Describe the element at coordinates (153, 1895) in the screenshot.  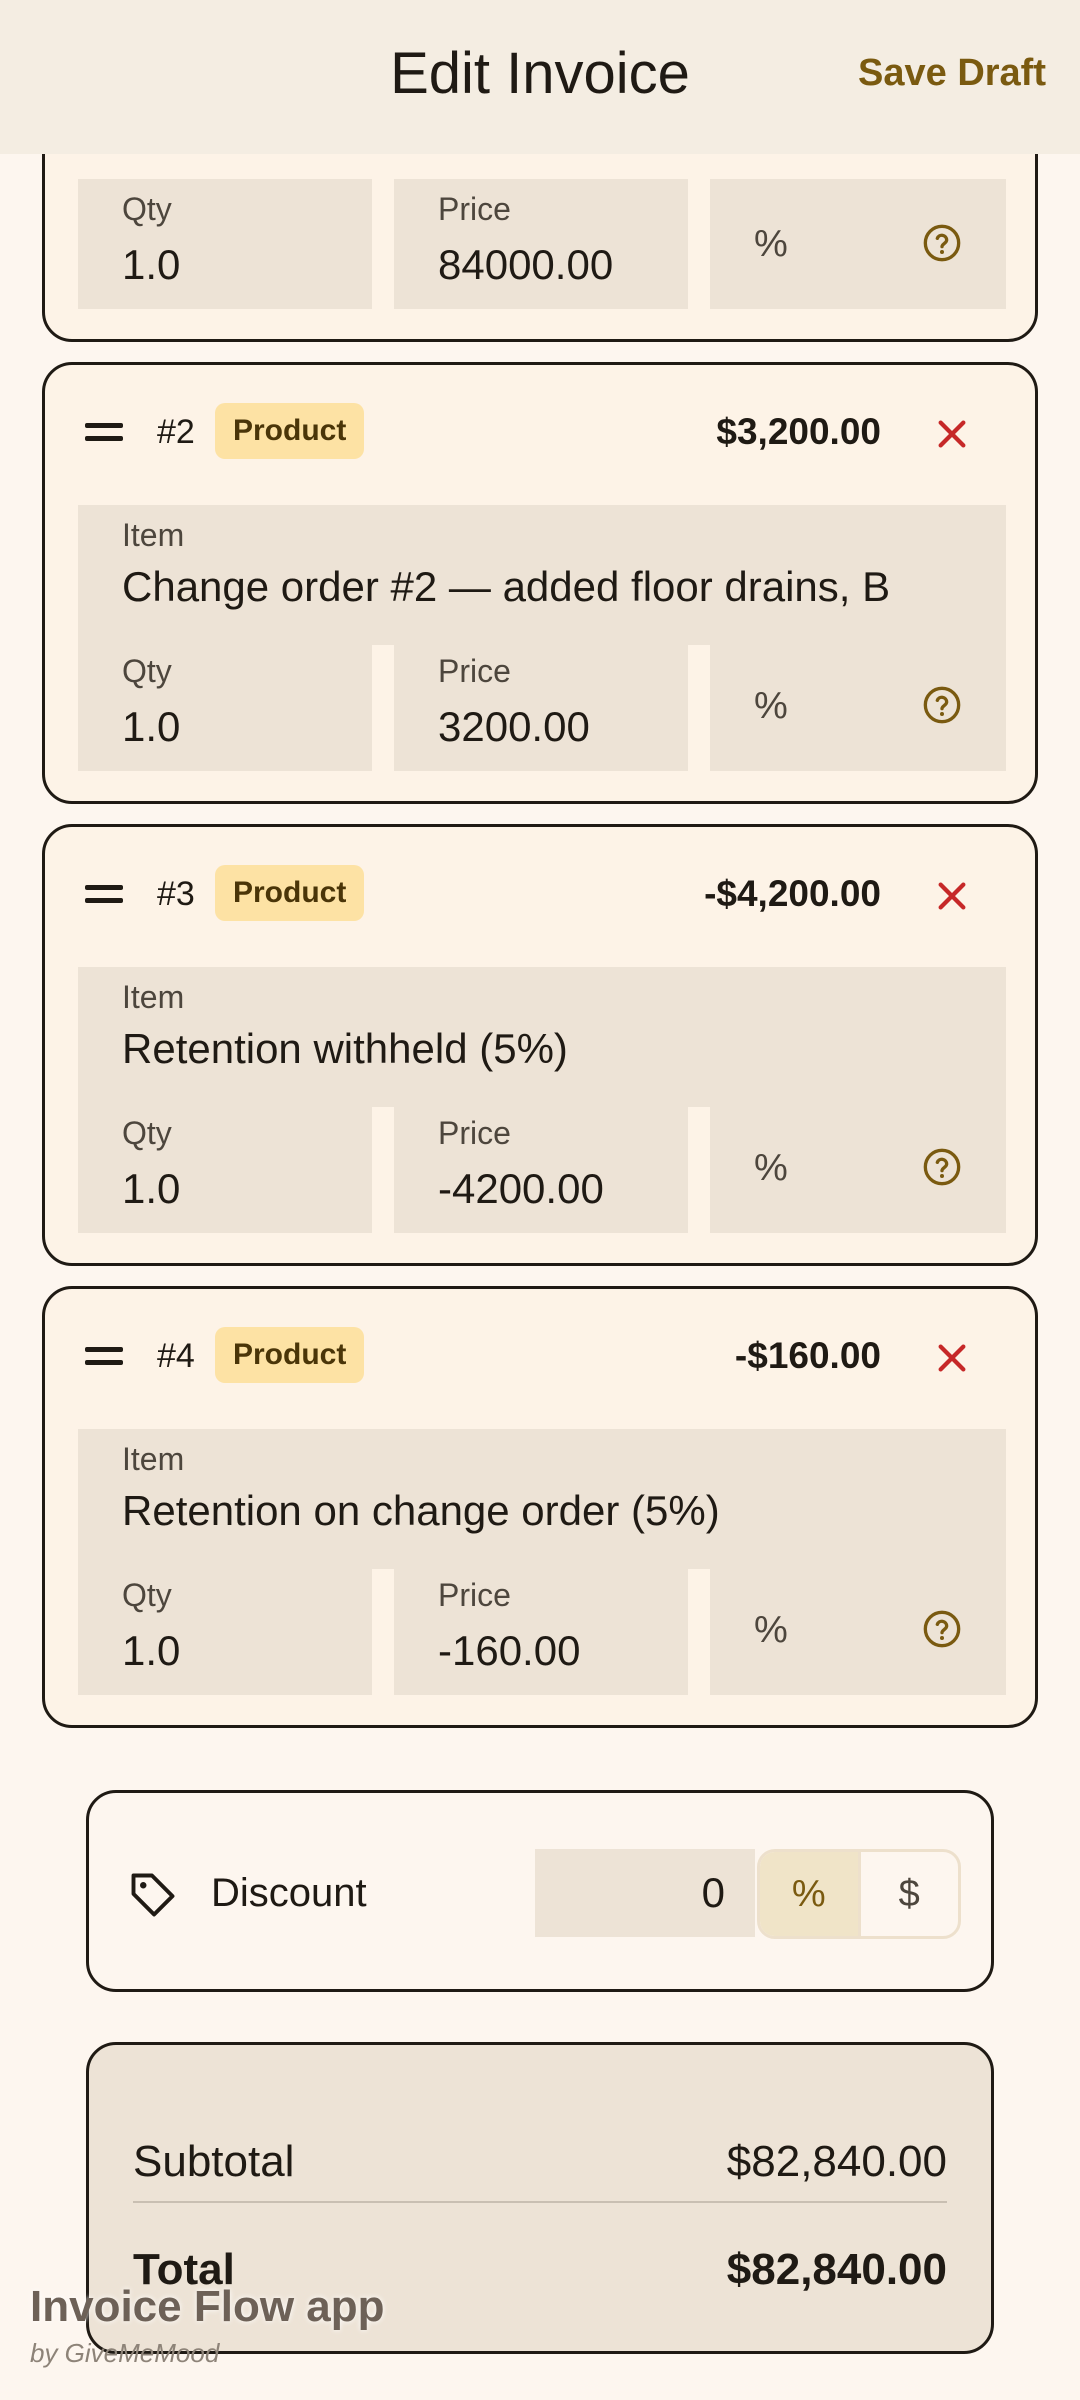
I see `tag-icon` at that location.